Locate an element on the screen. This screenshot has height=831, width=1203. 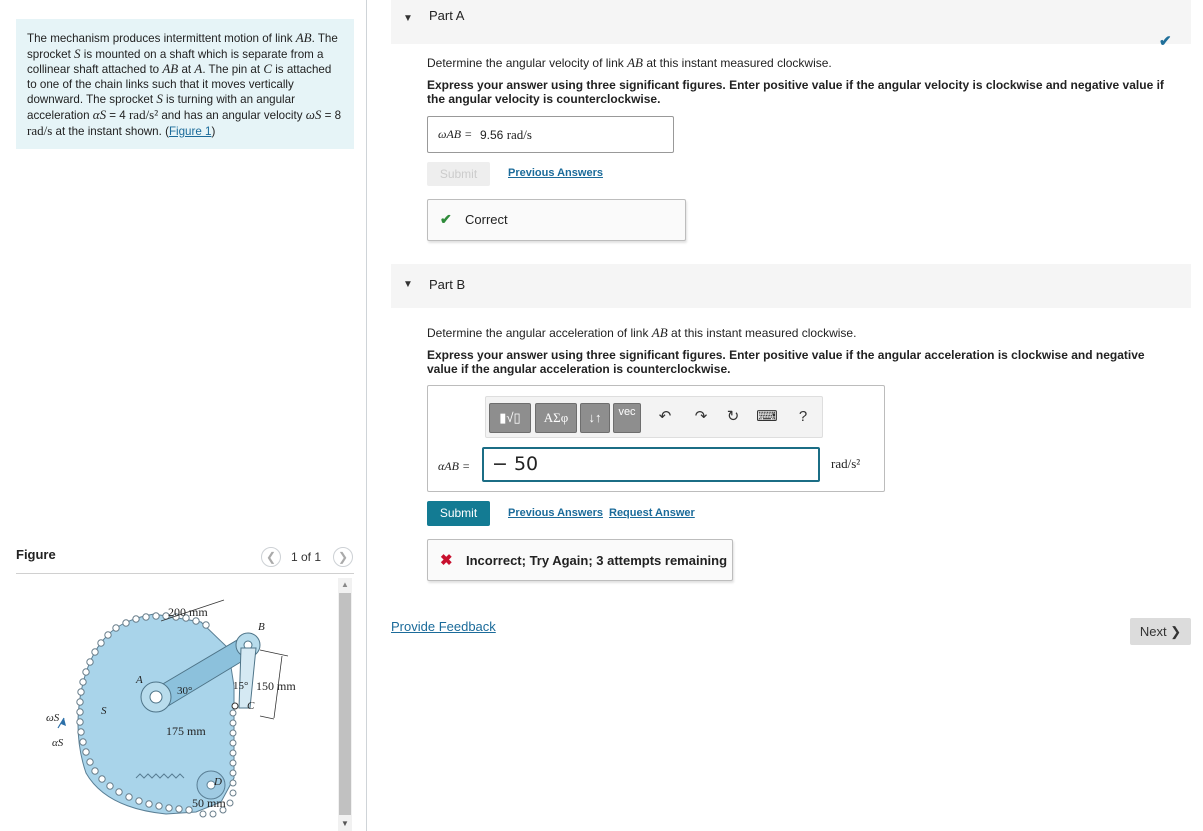
svg-text: D is located at coordinates (217, 782).